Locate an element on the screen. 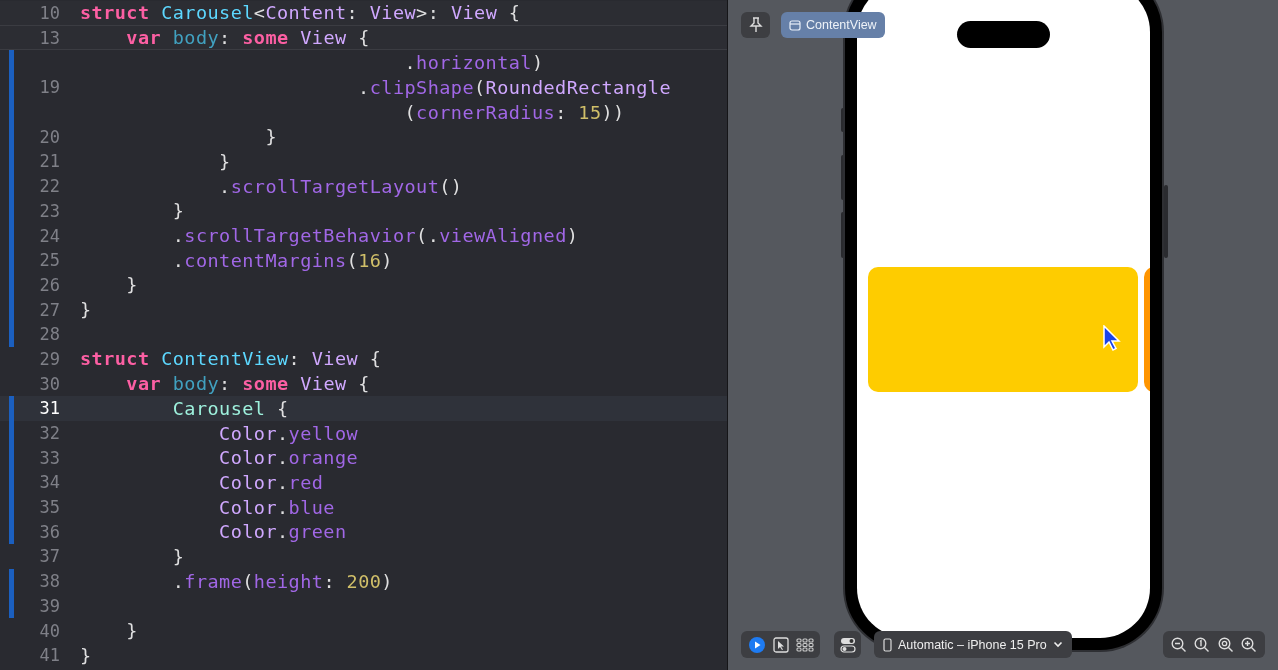  window-icon is located at coordinates (795, 25).